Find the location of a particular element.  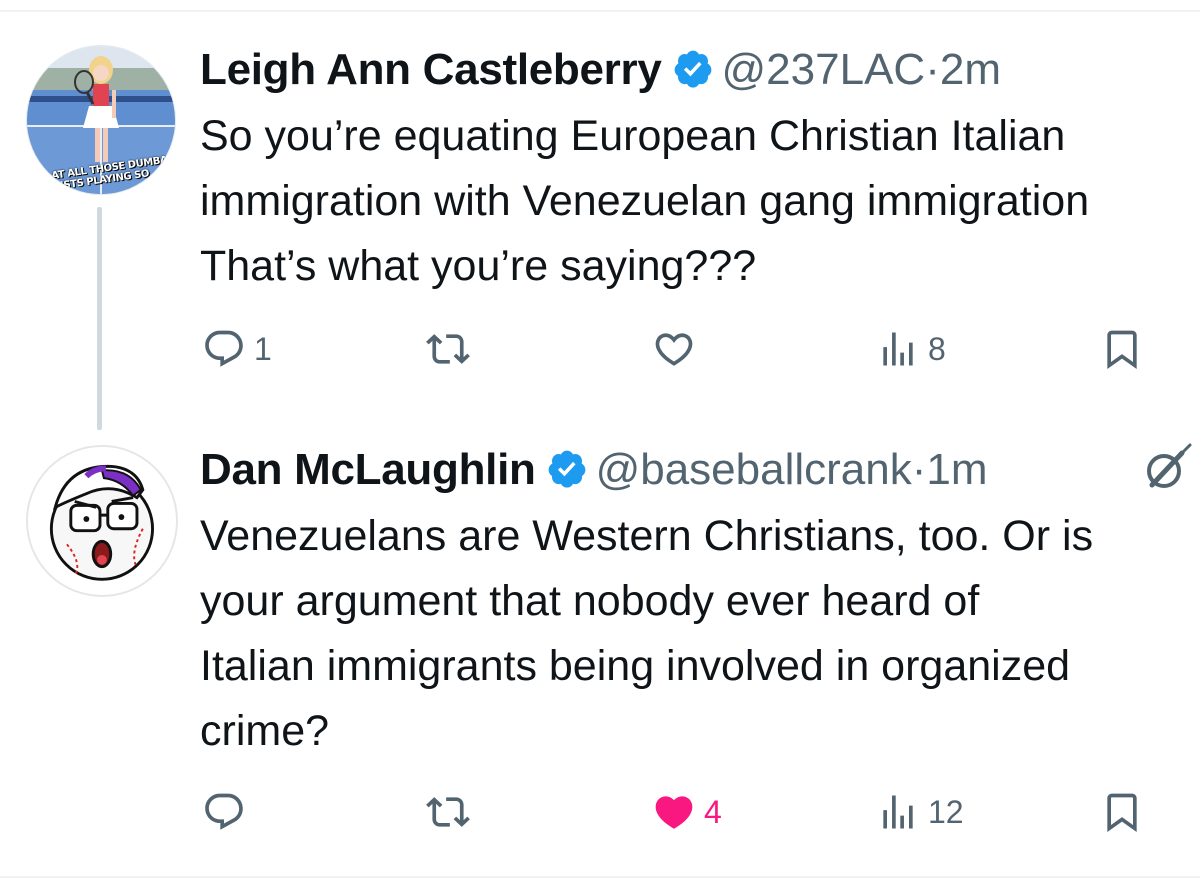

timestamp: 1m is located at coordinates (956, 469).